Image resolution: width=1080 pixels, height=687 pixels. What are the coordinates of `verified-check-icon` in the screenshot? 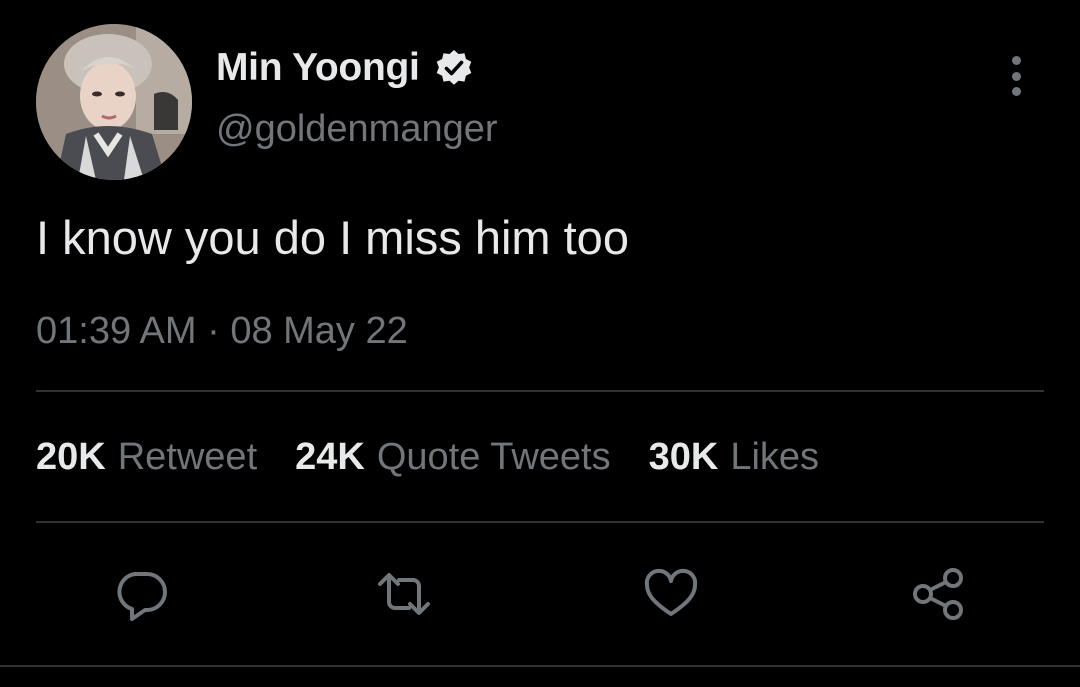 It's located at (454, 68).